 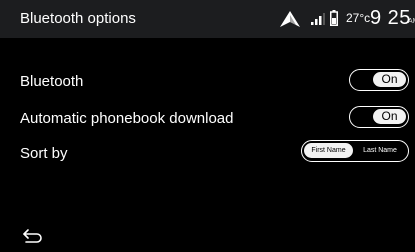 I want to click on clock-time: 9 25, so click(x=390, y=18).